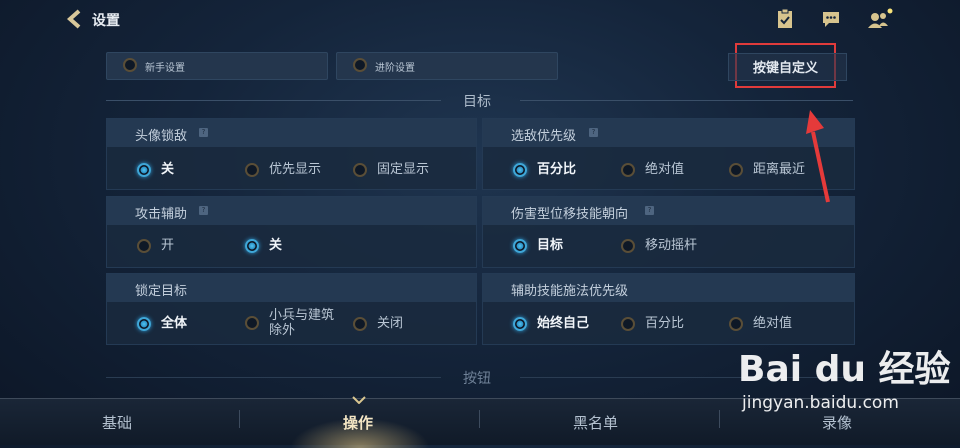  I want to click on option-priority-show: 优先显示, so click(283, 169).